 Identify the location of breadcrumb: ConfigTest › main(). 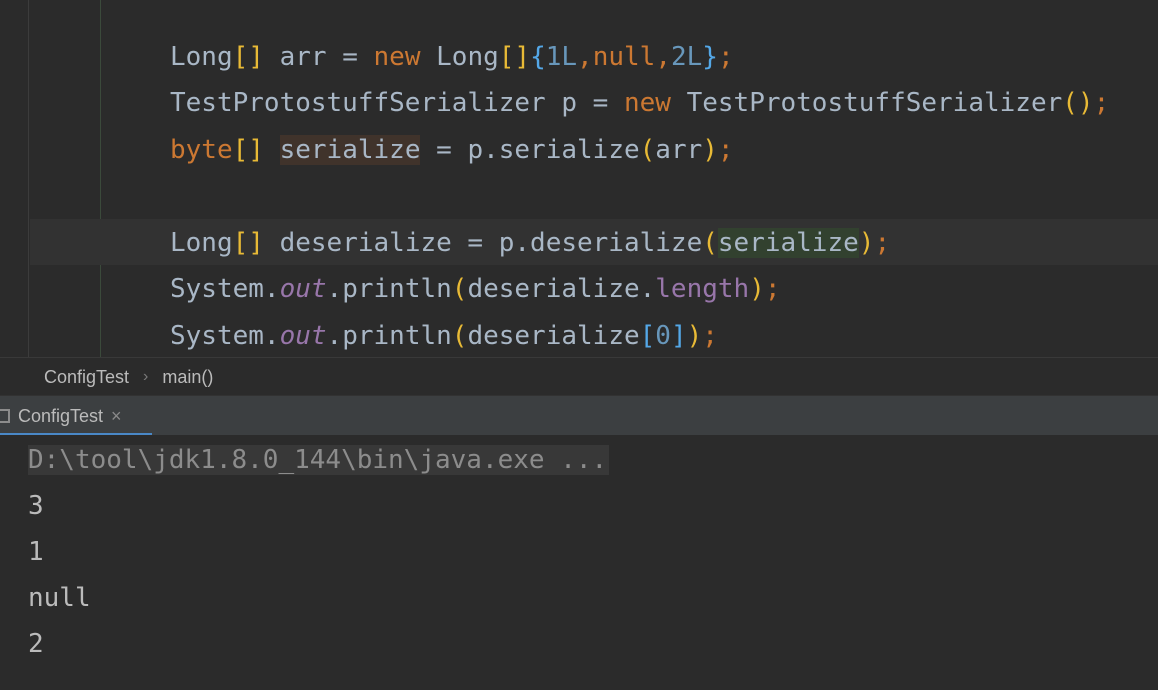
(579, 376).